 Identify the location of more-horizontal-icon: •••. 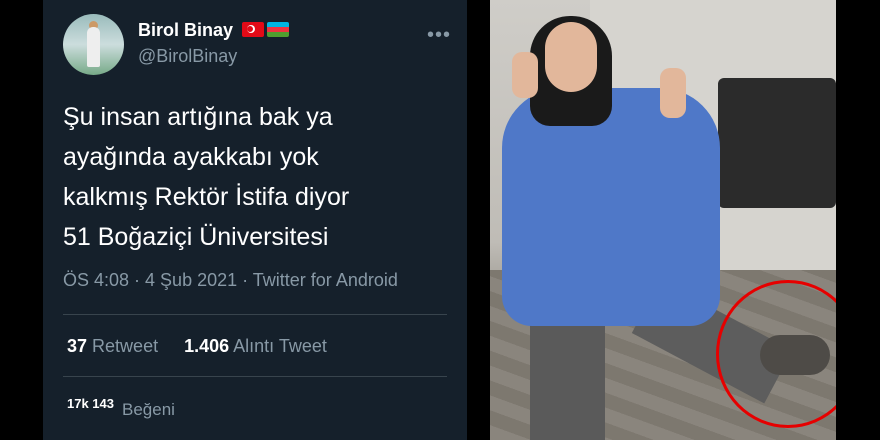
(439, 35).